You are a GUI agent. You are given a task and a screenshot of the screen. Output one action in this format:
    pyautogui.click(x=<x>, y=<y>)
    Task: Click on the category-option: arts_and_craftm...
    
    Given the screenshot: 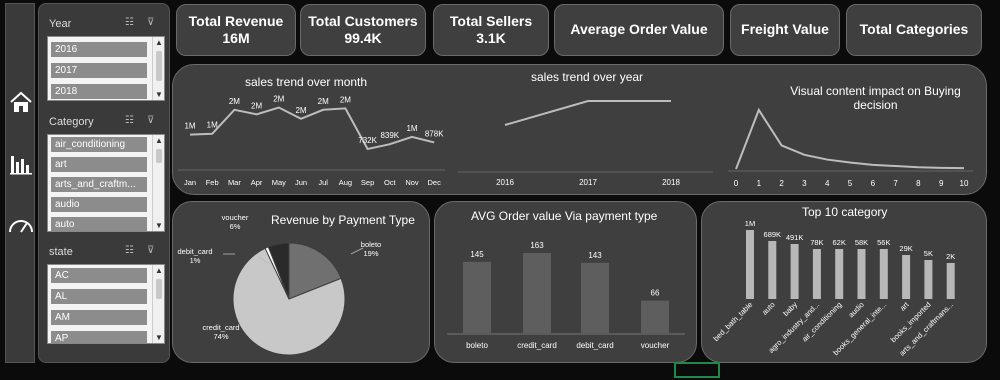 What is the action you would take?
    pyautogui.click(x=99, y=184)
    